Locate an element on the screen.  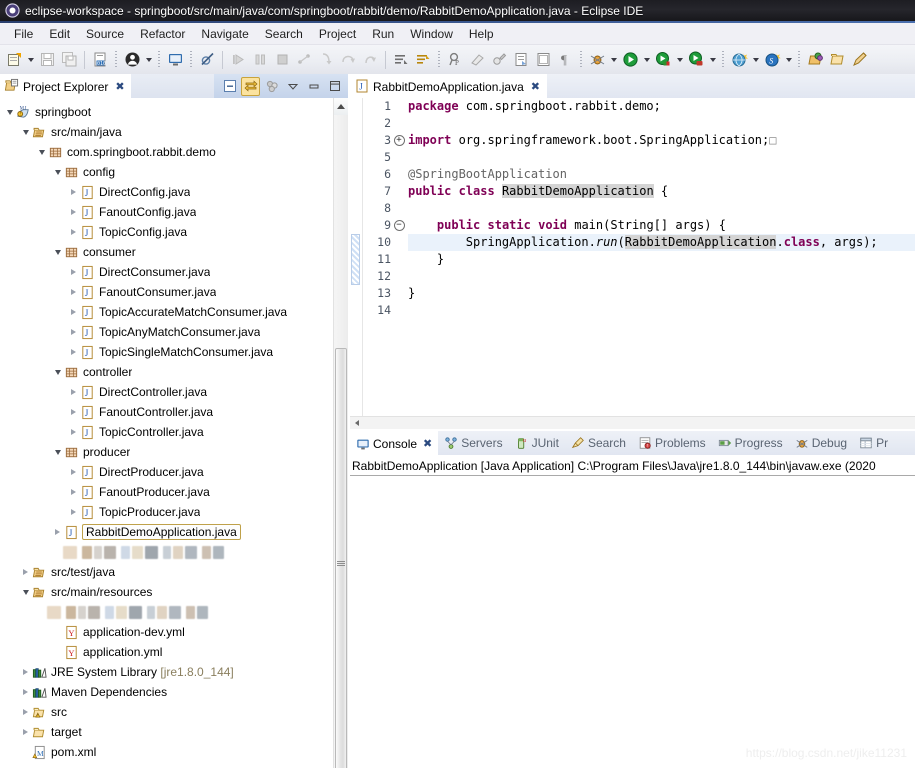
run-coverage-icon is located at coordinates (663, 60).